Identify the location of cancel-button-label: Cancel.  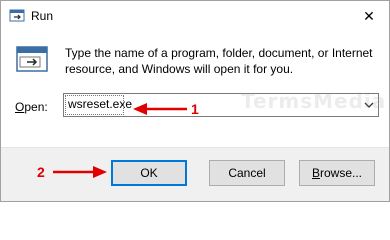
(247, 173).